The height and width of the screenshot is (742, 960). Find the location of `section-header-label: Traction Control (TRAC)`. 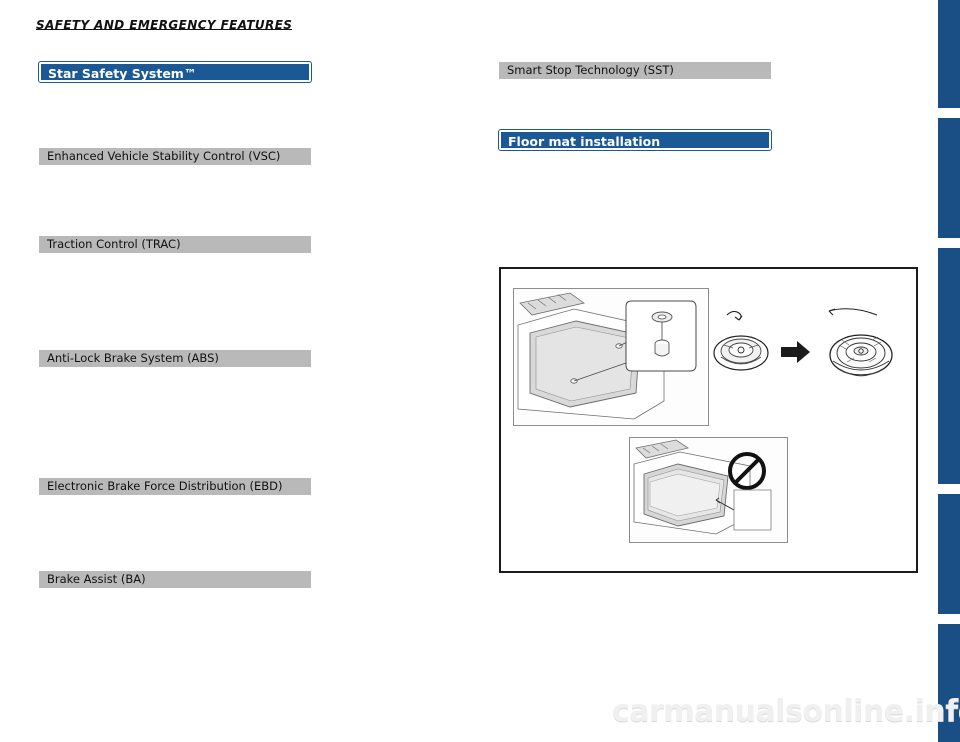

section-header-label: Traction Control (TRAC) is located at coordinates (114, 244).